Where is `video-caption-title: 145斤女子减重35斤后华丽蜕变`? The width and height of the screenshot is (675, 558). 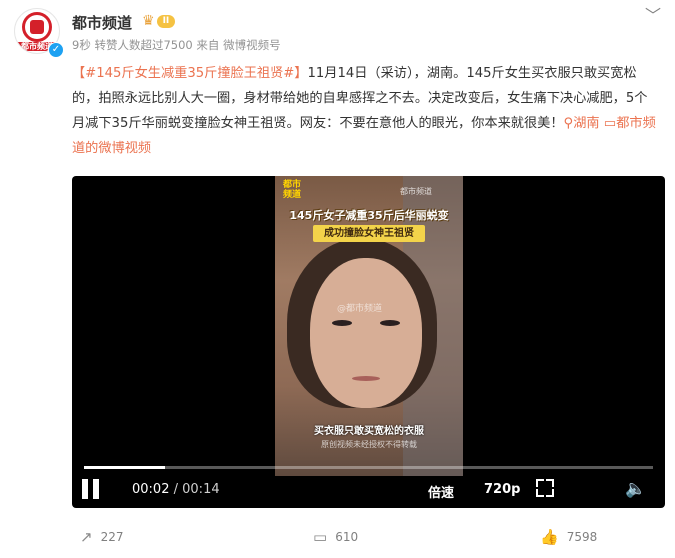 video-caption-title: 145斤女子减重35斤后华丽蜕变 is located at coordinates (369, 215).